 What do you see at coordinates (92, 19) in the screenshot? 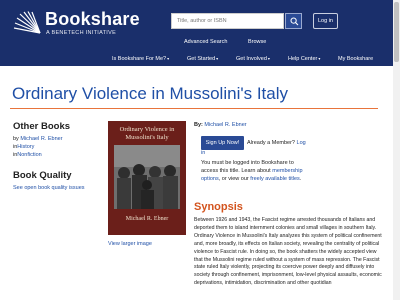
I see `logo-name: Bookshare` at bounding box center [92, 19].